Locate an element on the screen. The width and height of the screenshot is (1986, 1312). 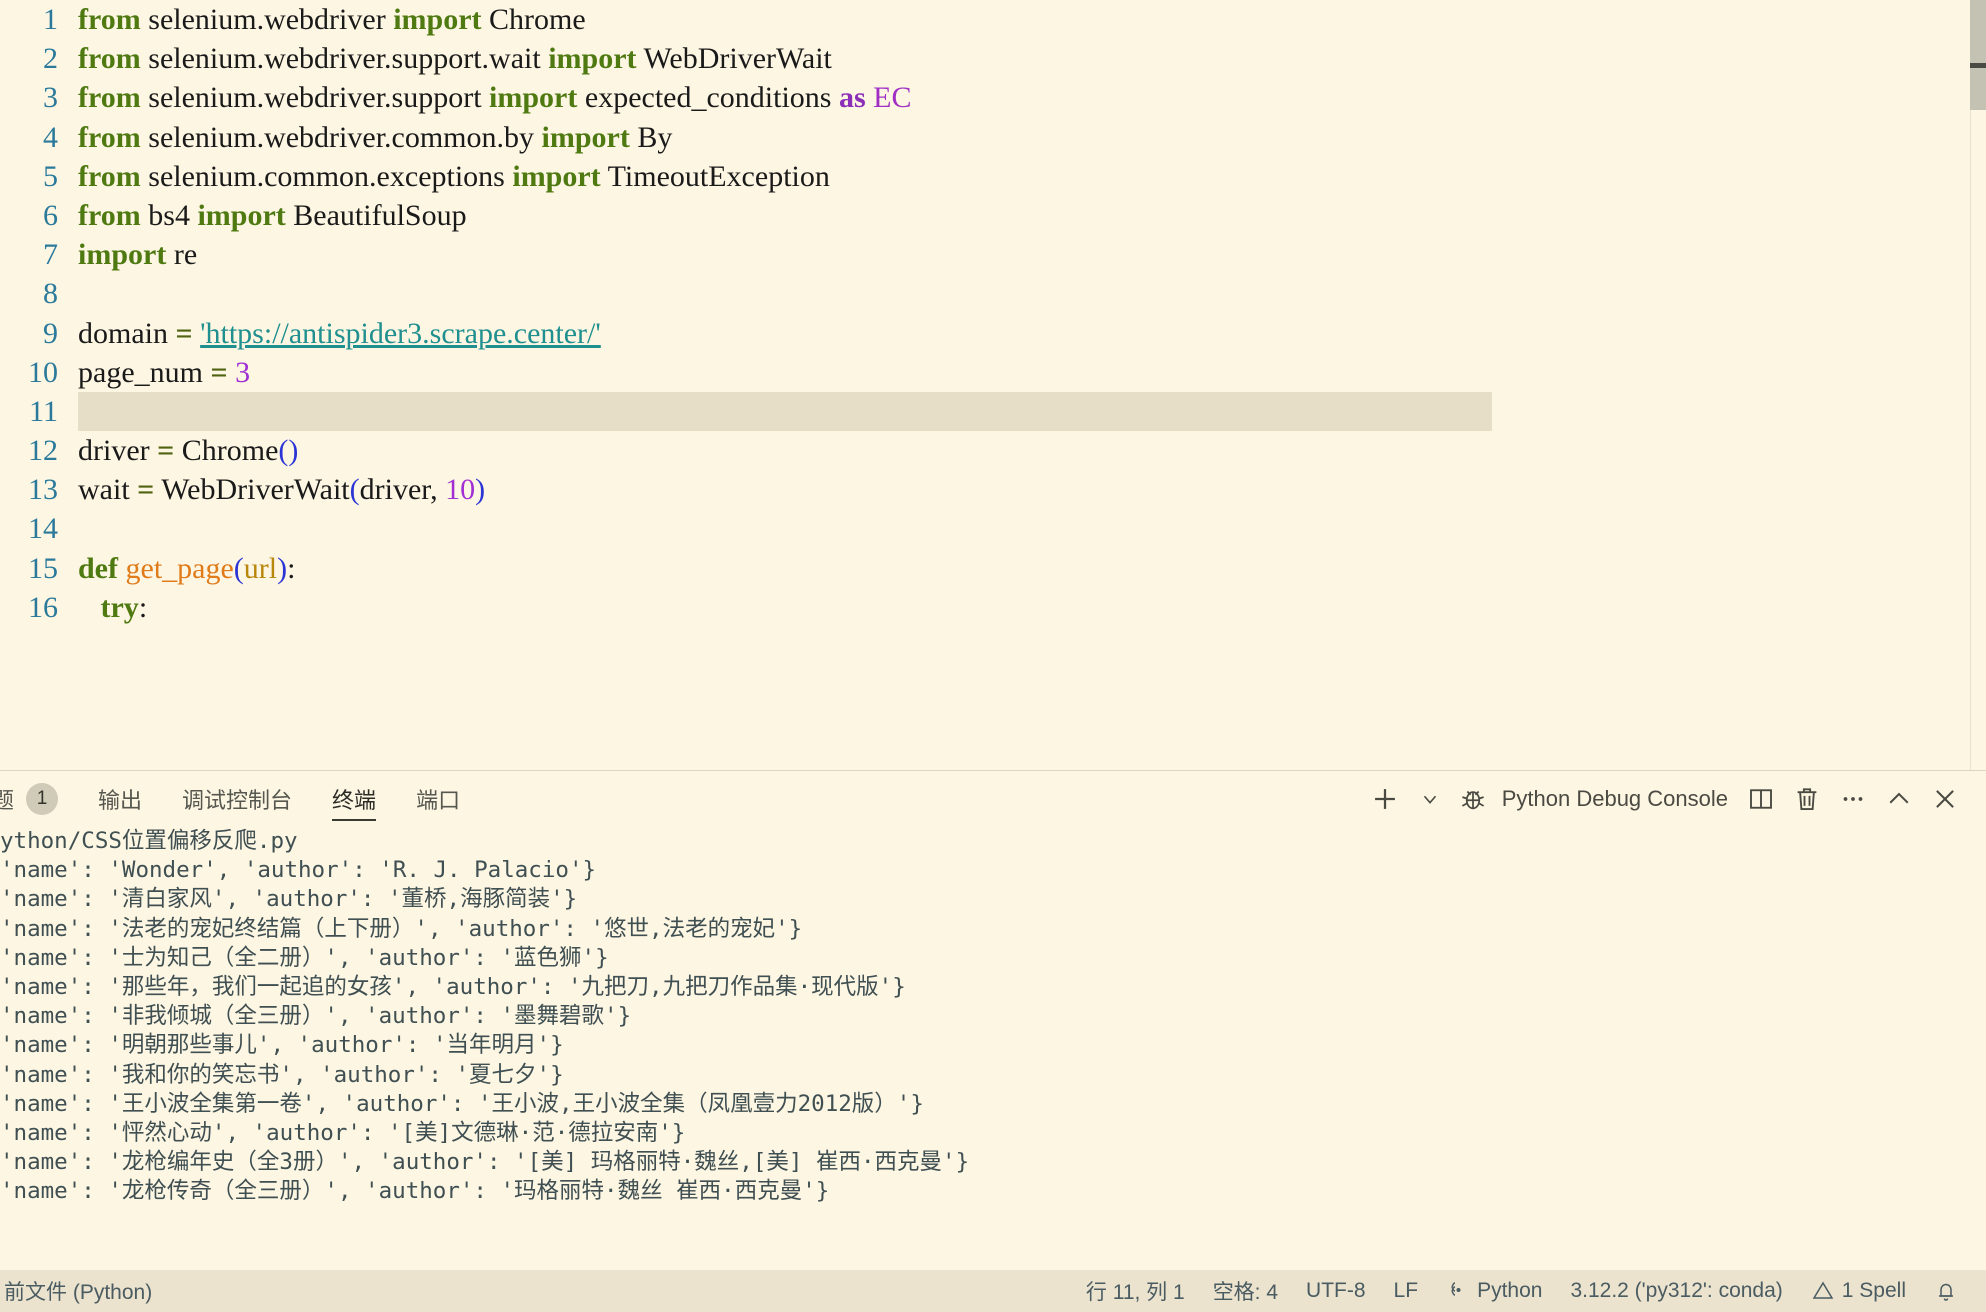
status-item-label: UTF-8 is located at coordinates (1336, 1290).